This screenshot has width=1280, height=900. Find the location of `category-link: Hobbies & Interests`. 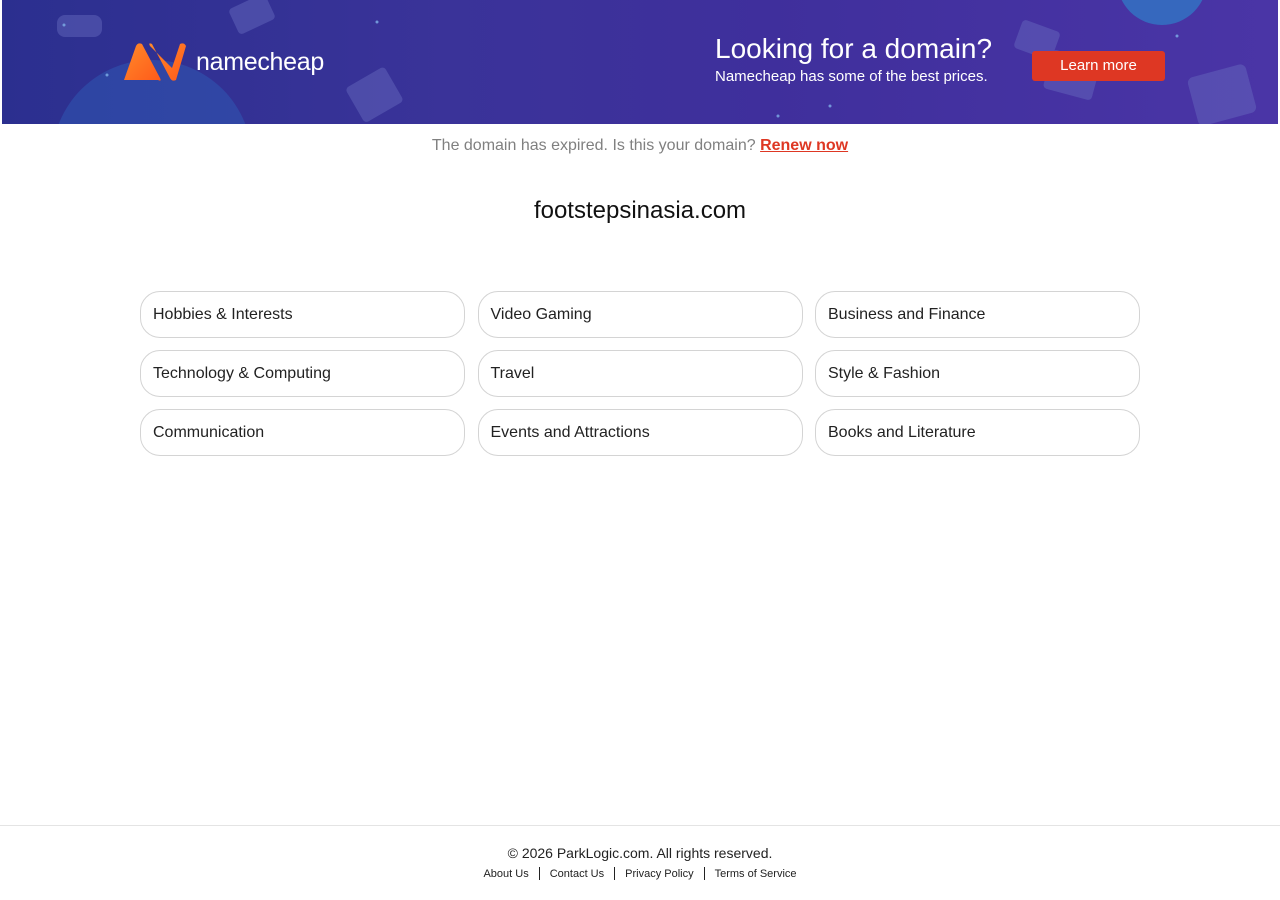

category-link: Hobbies & Interests is located at coordinates (302, 314).